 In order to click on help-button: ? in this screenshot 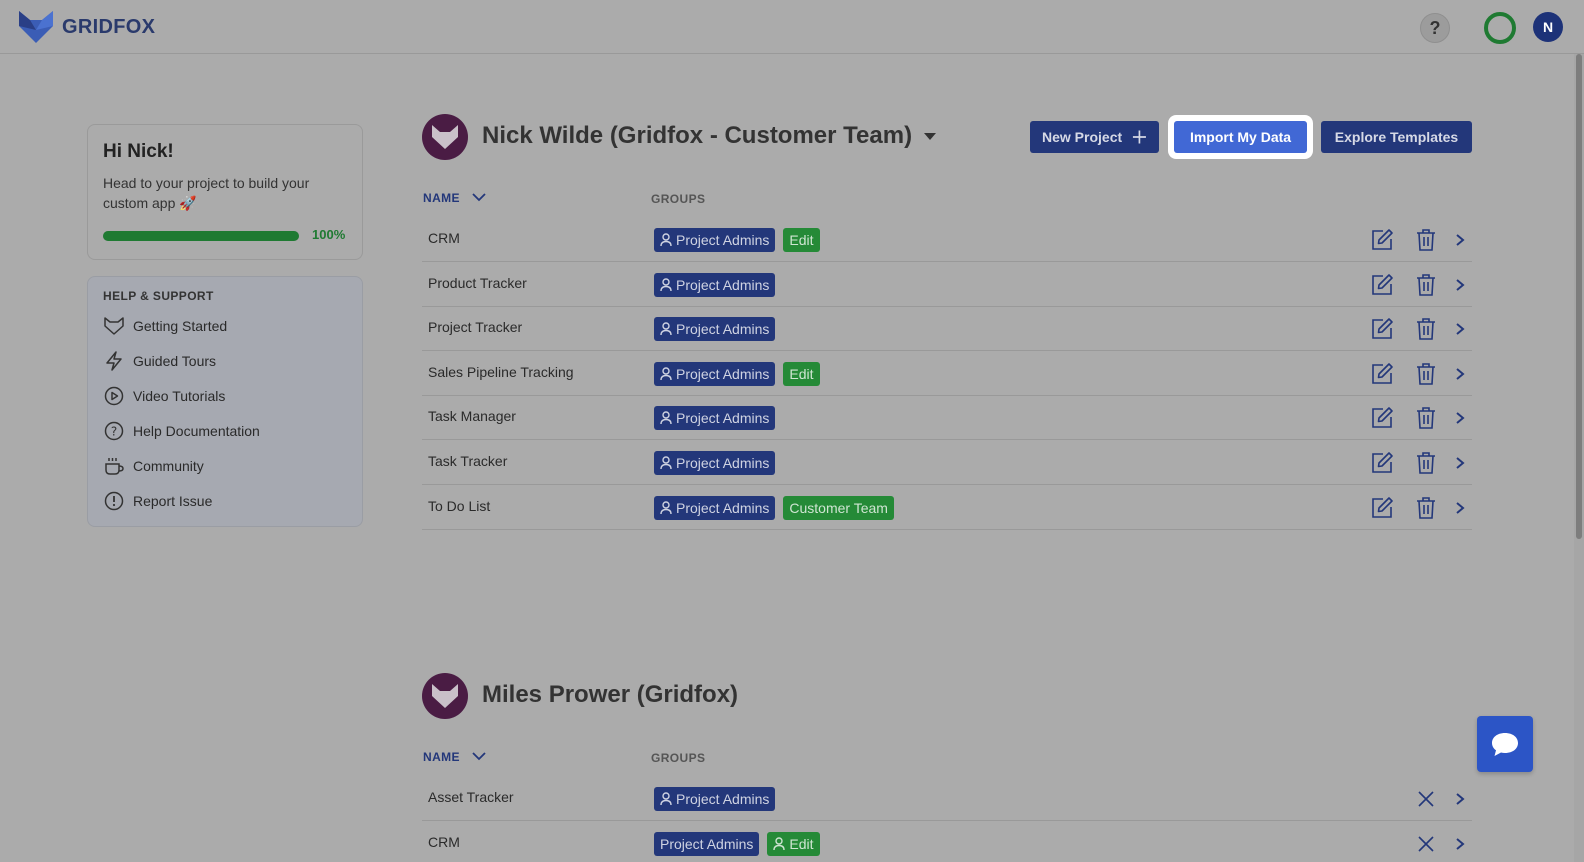, I will do `click(1435, 28)`.